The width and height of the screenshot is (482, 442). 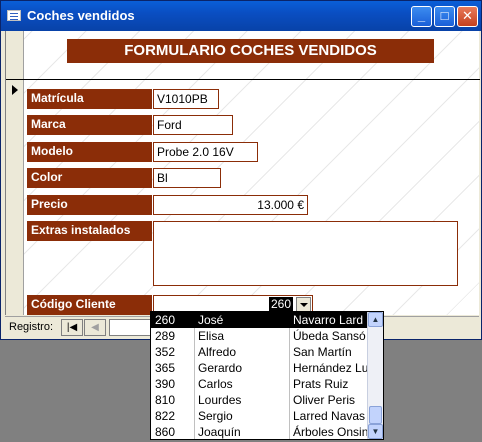 What do you see at coordinates (324, 400) in the screenshot?
I see `row-surname: Oliver Peris` at bounding box center [324, 400].